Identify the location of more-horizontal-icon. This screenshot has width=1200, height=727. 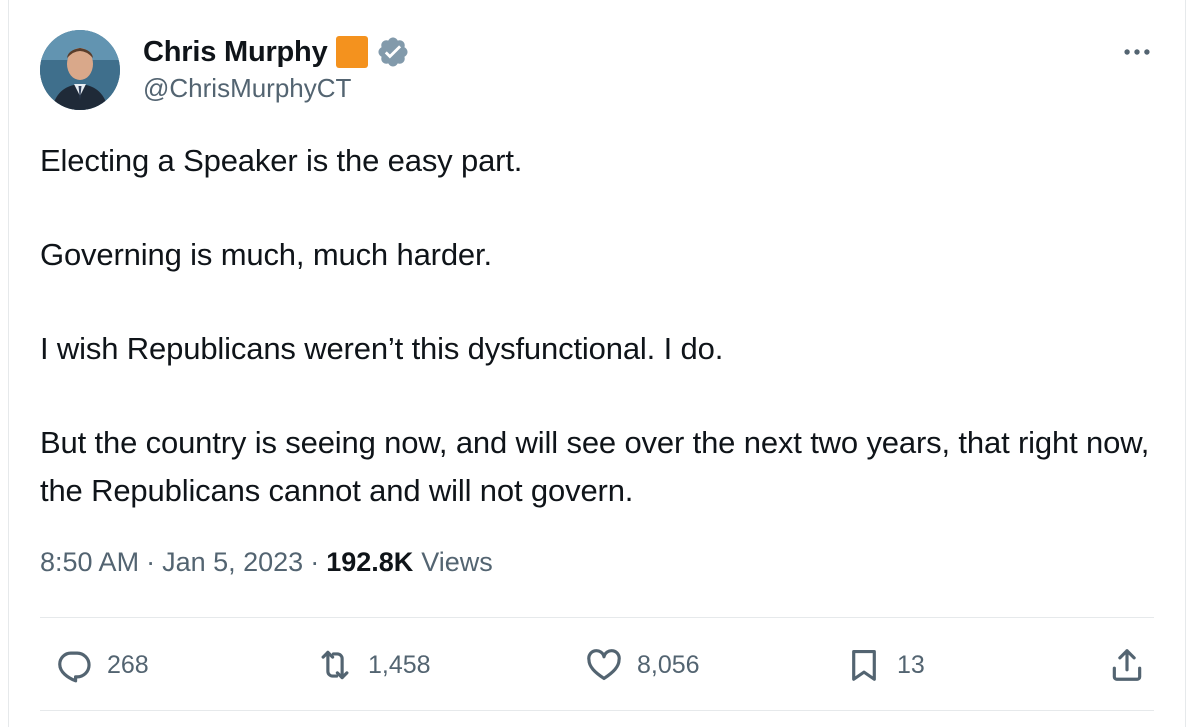
(1137, 52).